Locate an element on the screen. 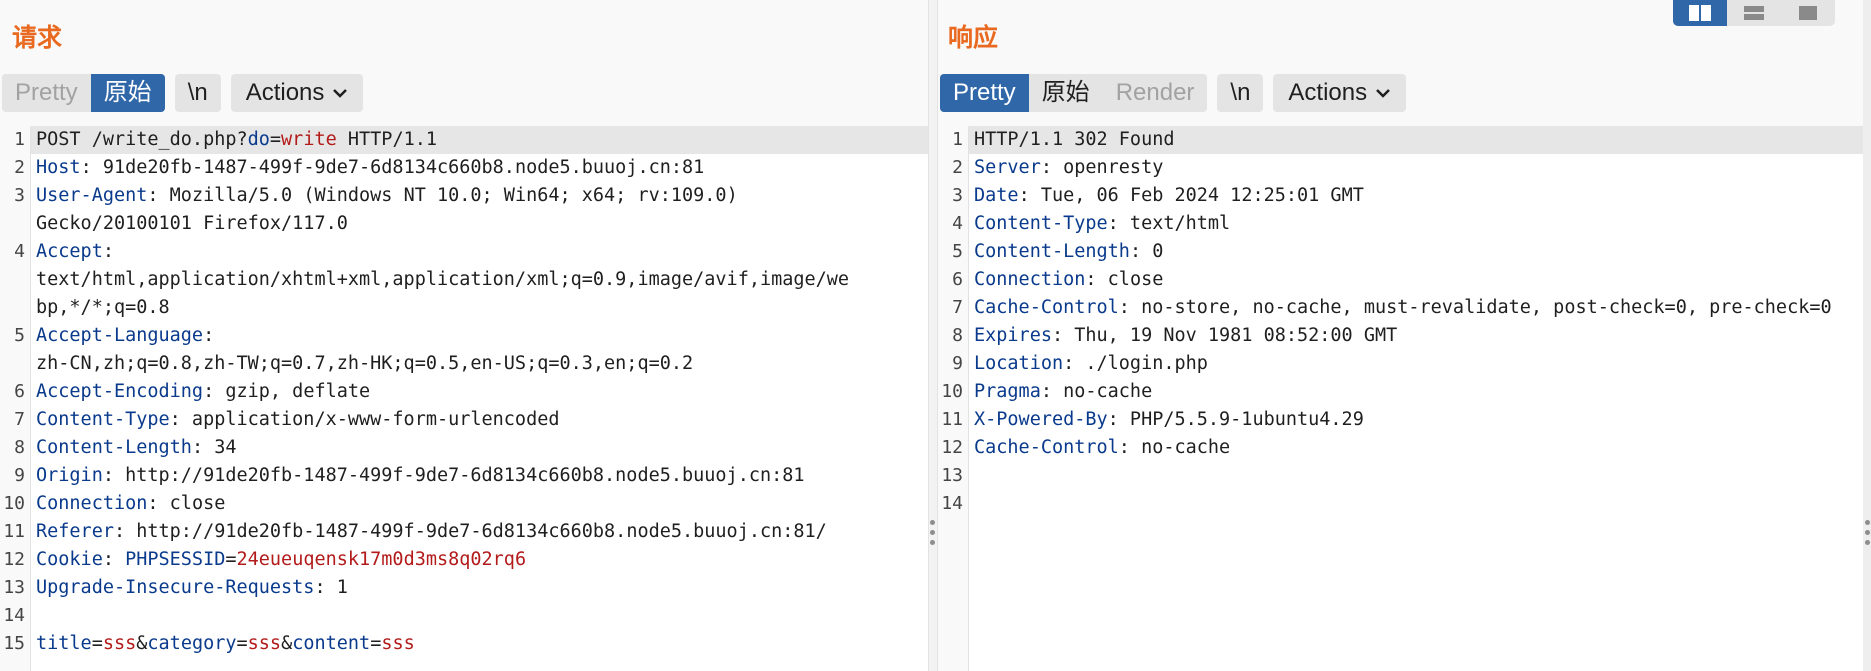 Image resolution: width=1871 pixels, height=671 pixels. response-code-line: 4 Content-Type: text/html is located at coordinates (1411, 224).